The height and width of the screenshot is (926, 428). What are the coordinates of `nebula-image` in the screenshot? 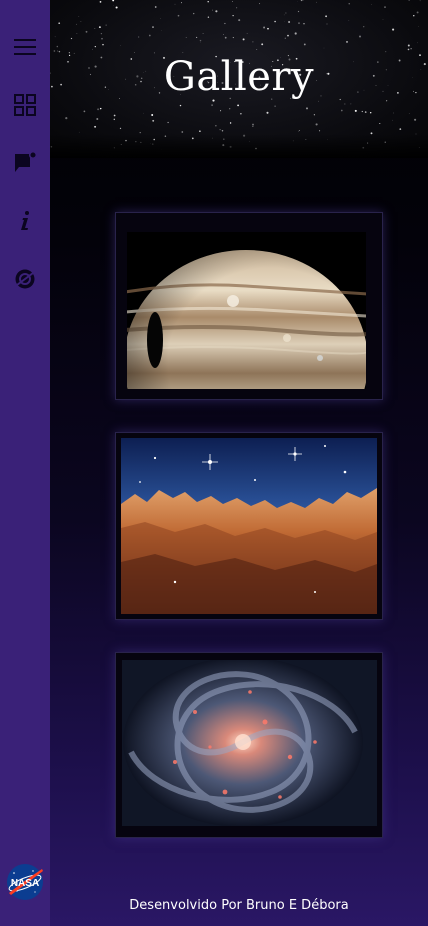 It's located at (249, 526).